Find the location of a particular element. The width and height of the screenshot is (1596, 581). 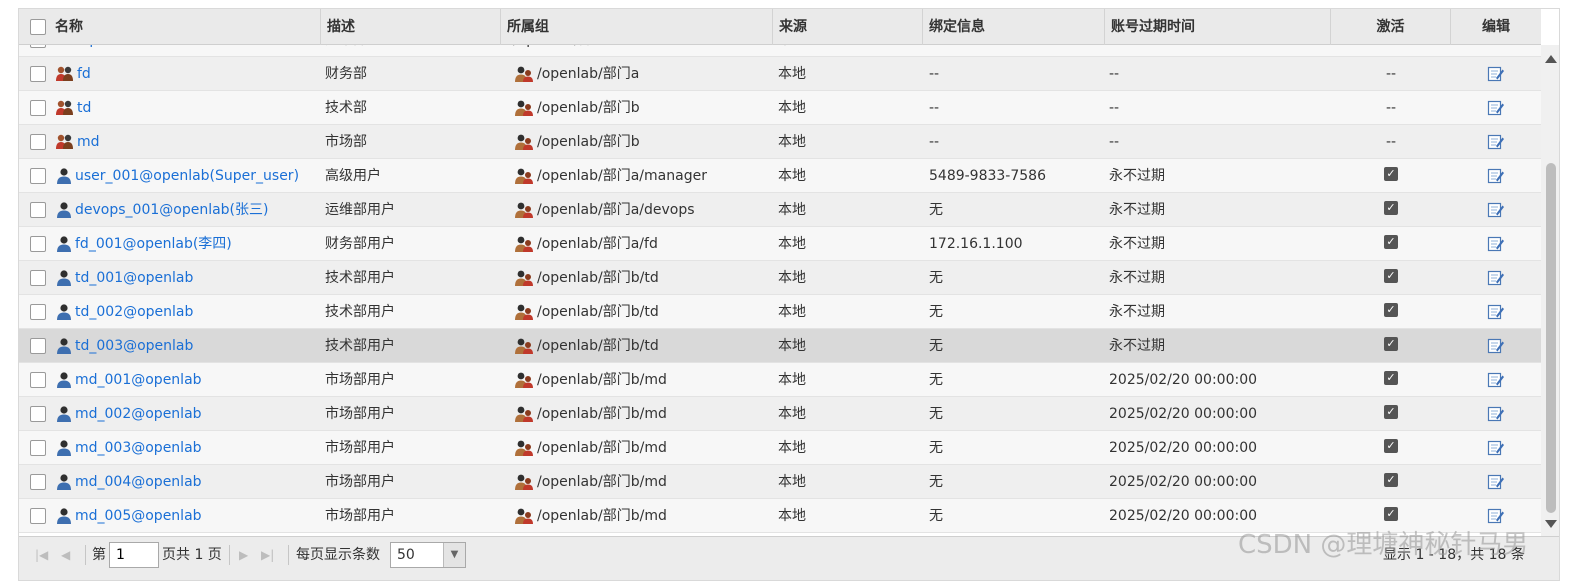

table-row: td 技术部/openlab/部门b 本地 -- -- -- is located at coordinates (780, 108).